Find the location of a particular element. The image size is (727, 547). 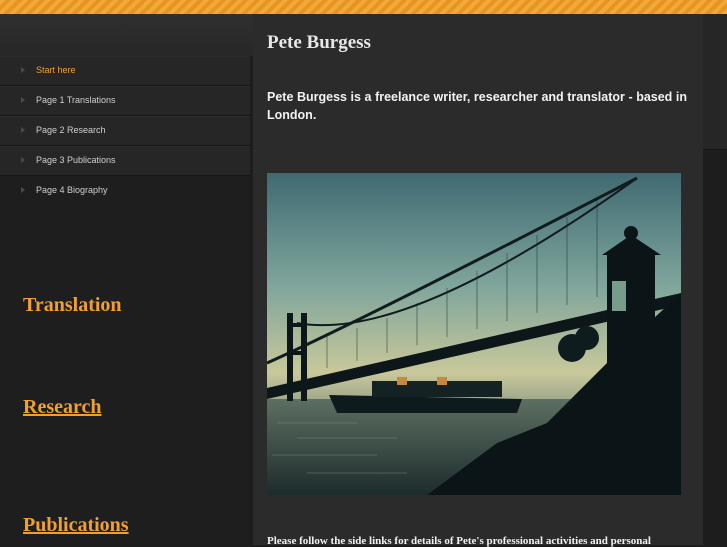

heading-translation: Translation is located at coordinates (72, 305).